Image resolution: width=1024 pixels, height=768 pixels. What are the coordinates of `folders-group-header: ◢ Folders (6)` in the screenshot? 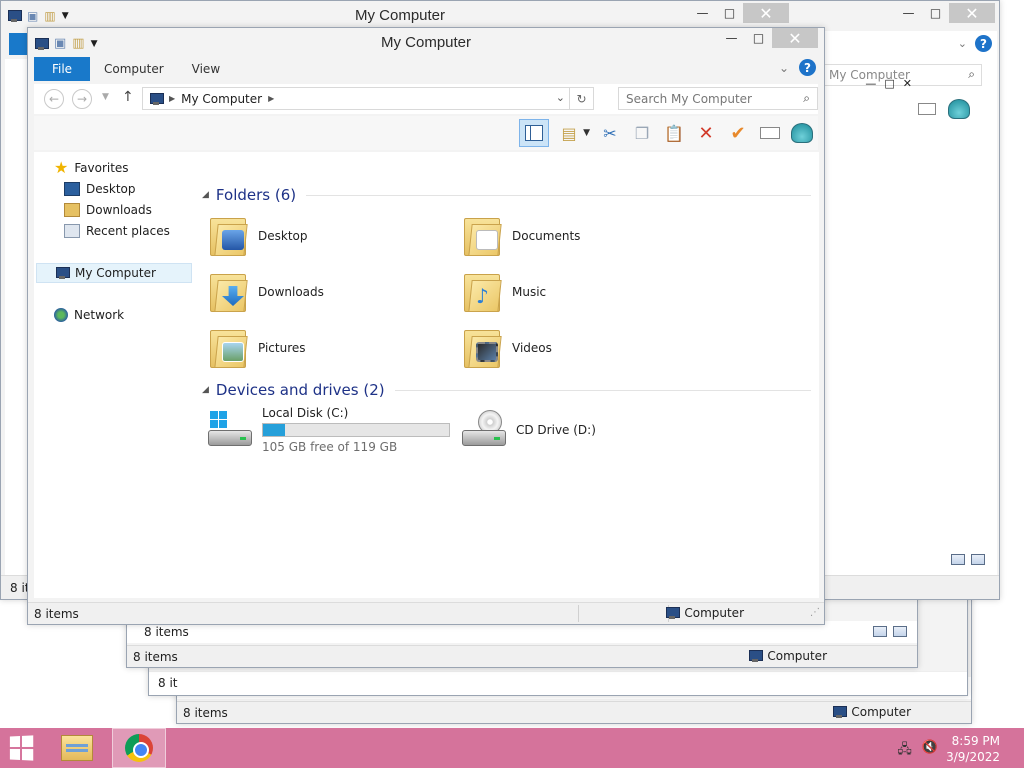 It's located at (506, 195).